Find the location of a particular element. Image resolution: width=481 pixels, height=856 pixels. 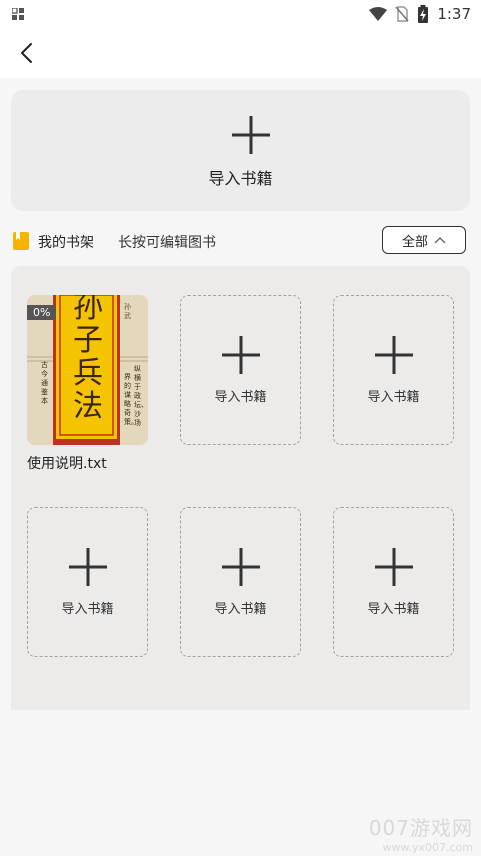

shelf-hint: 长按可编辑图书 is located at coordinates (167, 243).